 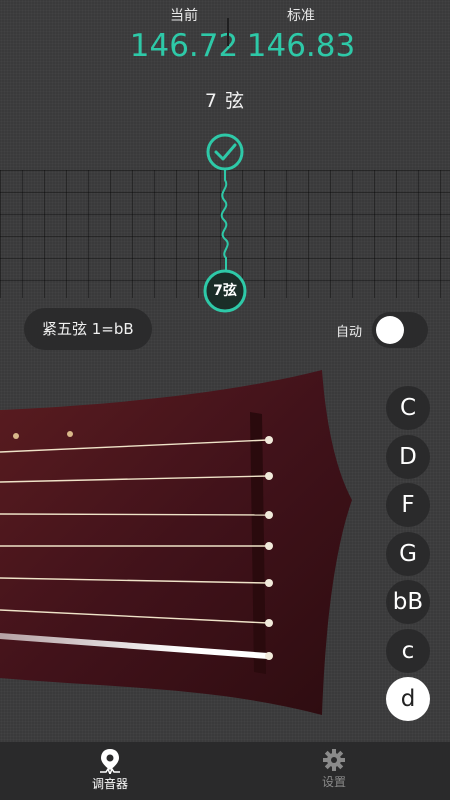 I want to click on tab-settings: 设置, so click(x=334, y=769).